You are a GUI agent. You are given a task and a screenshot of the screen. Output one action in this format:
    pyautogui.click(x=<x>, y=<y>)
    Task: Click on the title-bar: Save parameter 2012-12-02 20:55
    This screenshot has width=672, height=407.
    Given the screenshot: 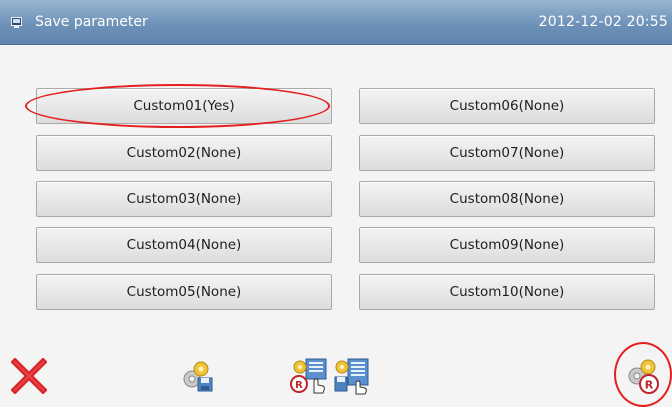 What is the action you would take?
    pyautogui.click(x=336, y=22)
    